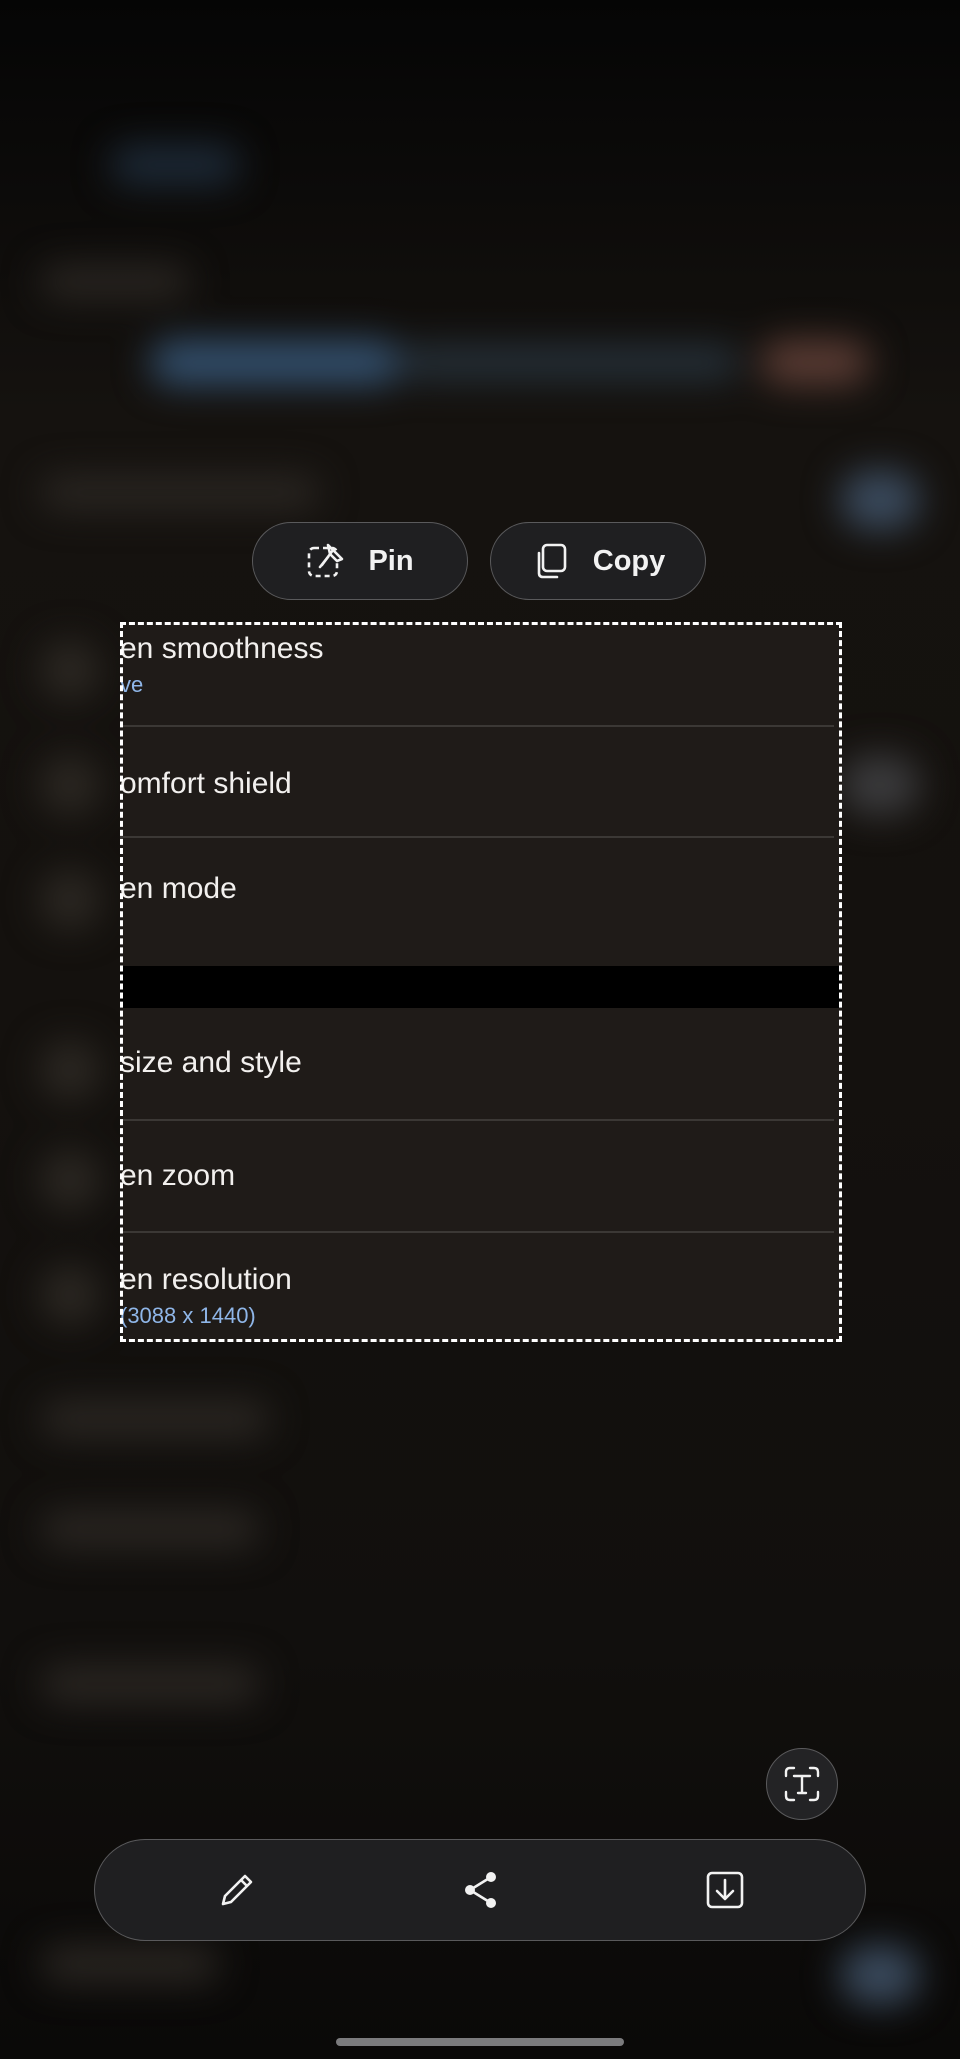 The height and width of the screenshot is (2059, 960). What do you see at coordinates (211, 1062) in the screenshot?
I see `item-title: size and style` at bounding box center [211, 1062].